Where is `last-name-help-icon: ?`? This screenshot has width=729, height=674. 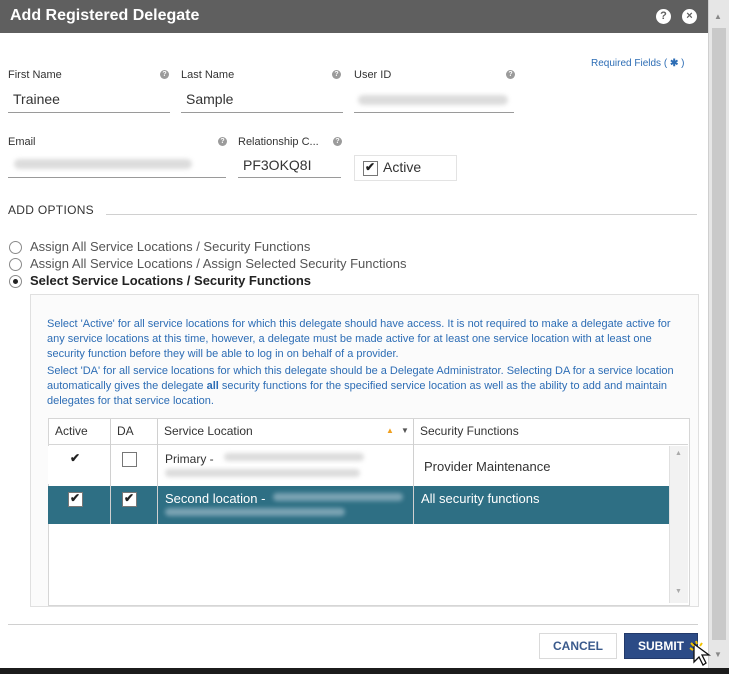 last-name-help-icon: ? is located at coordinates (336, 74).